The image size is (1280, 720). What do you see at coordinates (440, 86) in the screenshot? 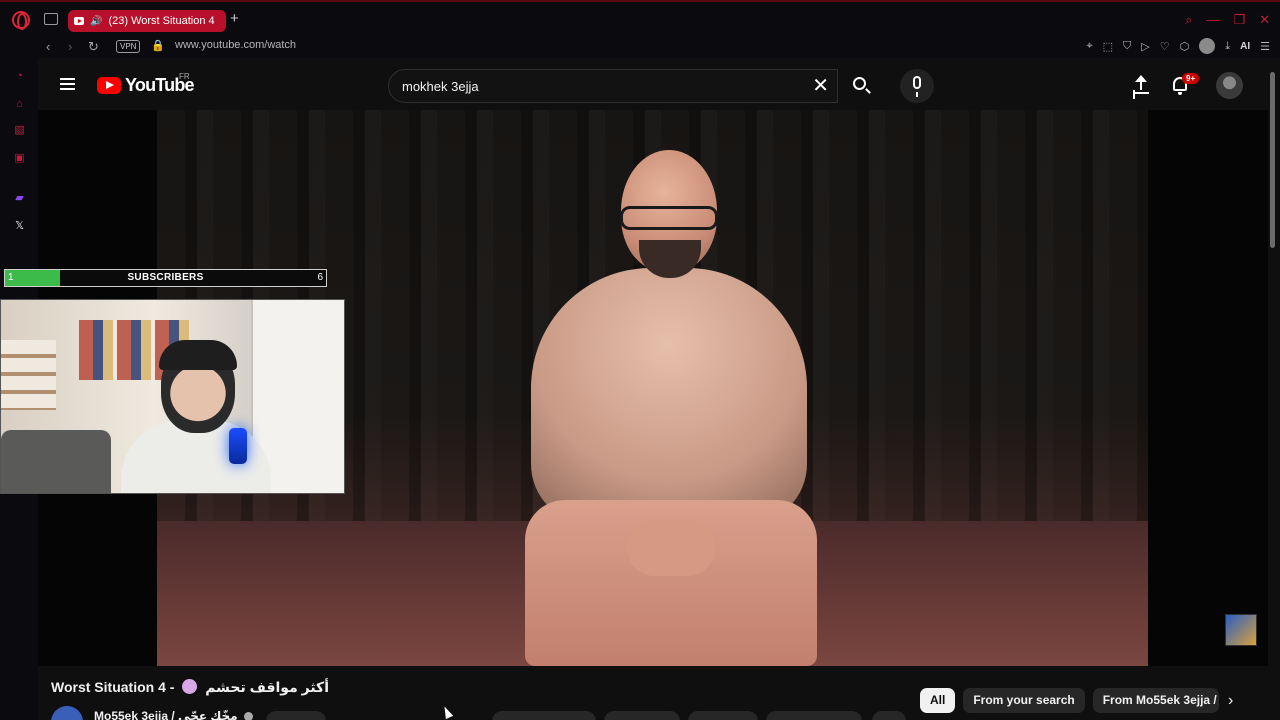
I see `search-query: mokhek 3ejja` at bounding box center [440, 86].